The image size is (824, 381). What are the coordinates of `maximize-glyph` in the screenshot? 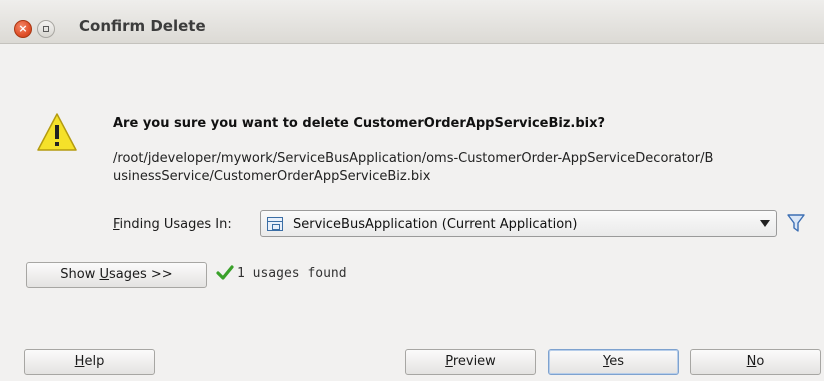 It's located at (46, 29).